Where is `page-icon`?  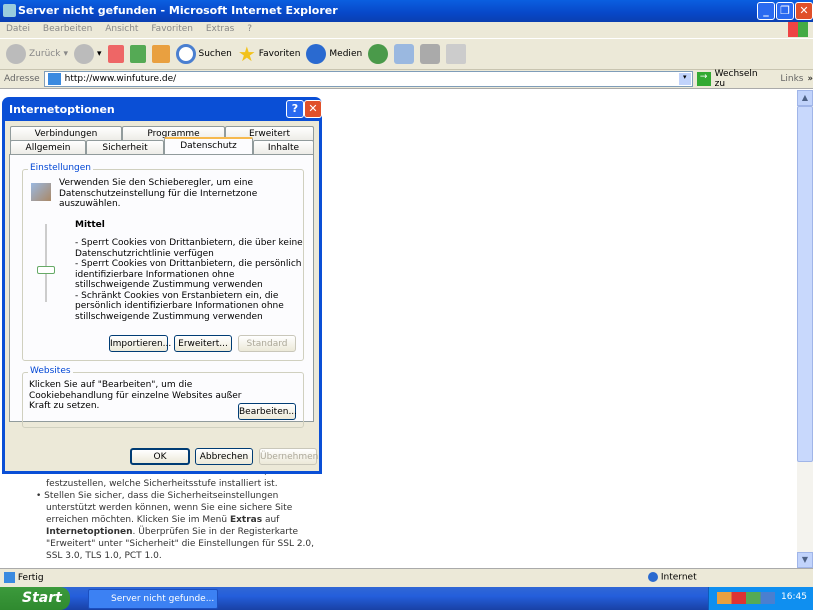 page-icon is located at coordinates (9, 577).